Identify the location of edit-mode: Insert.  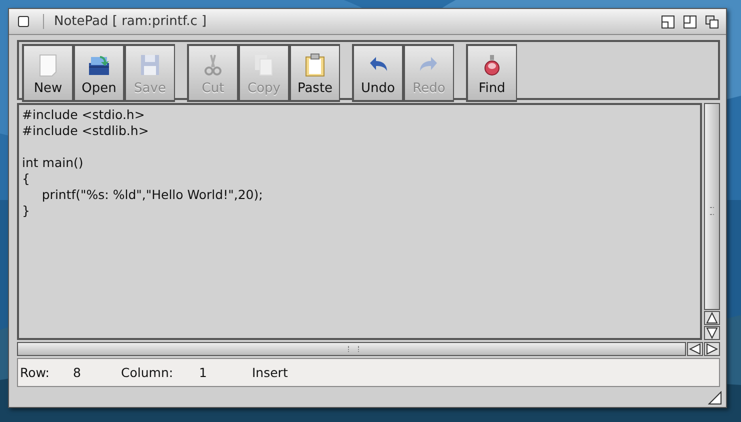
(270, 372).